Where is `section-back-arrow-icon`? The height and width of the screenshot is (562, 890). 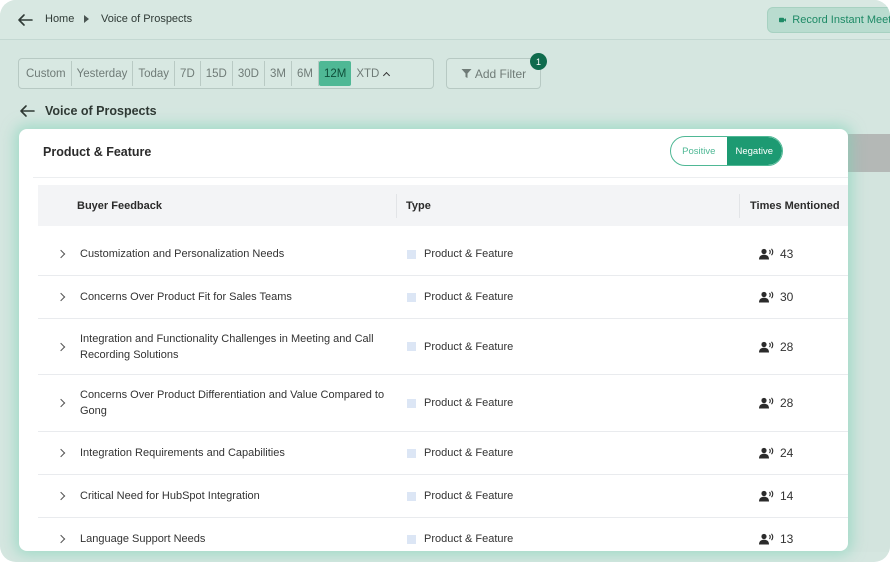
section-back-arrow-icon is located at coordinates (27, 111).